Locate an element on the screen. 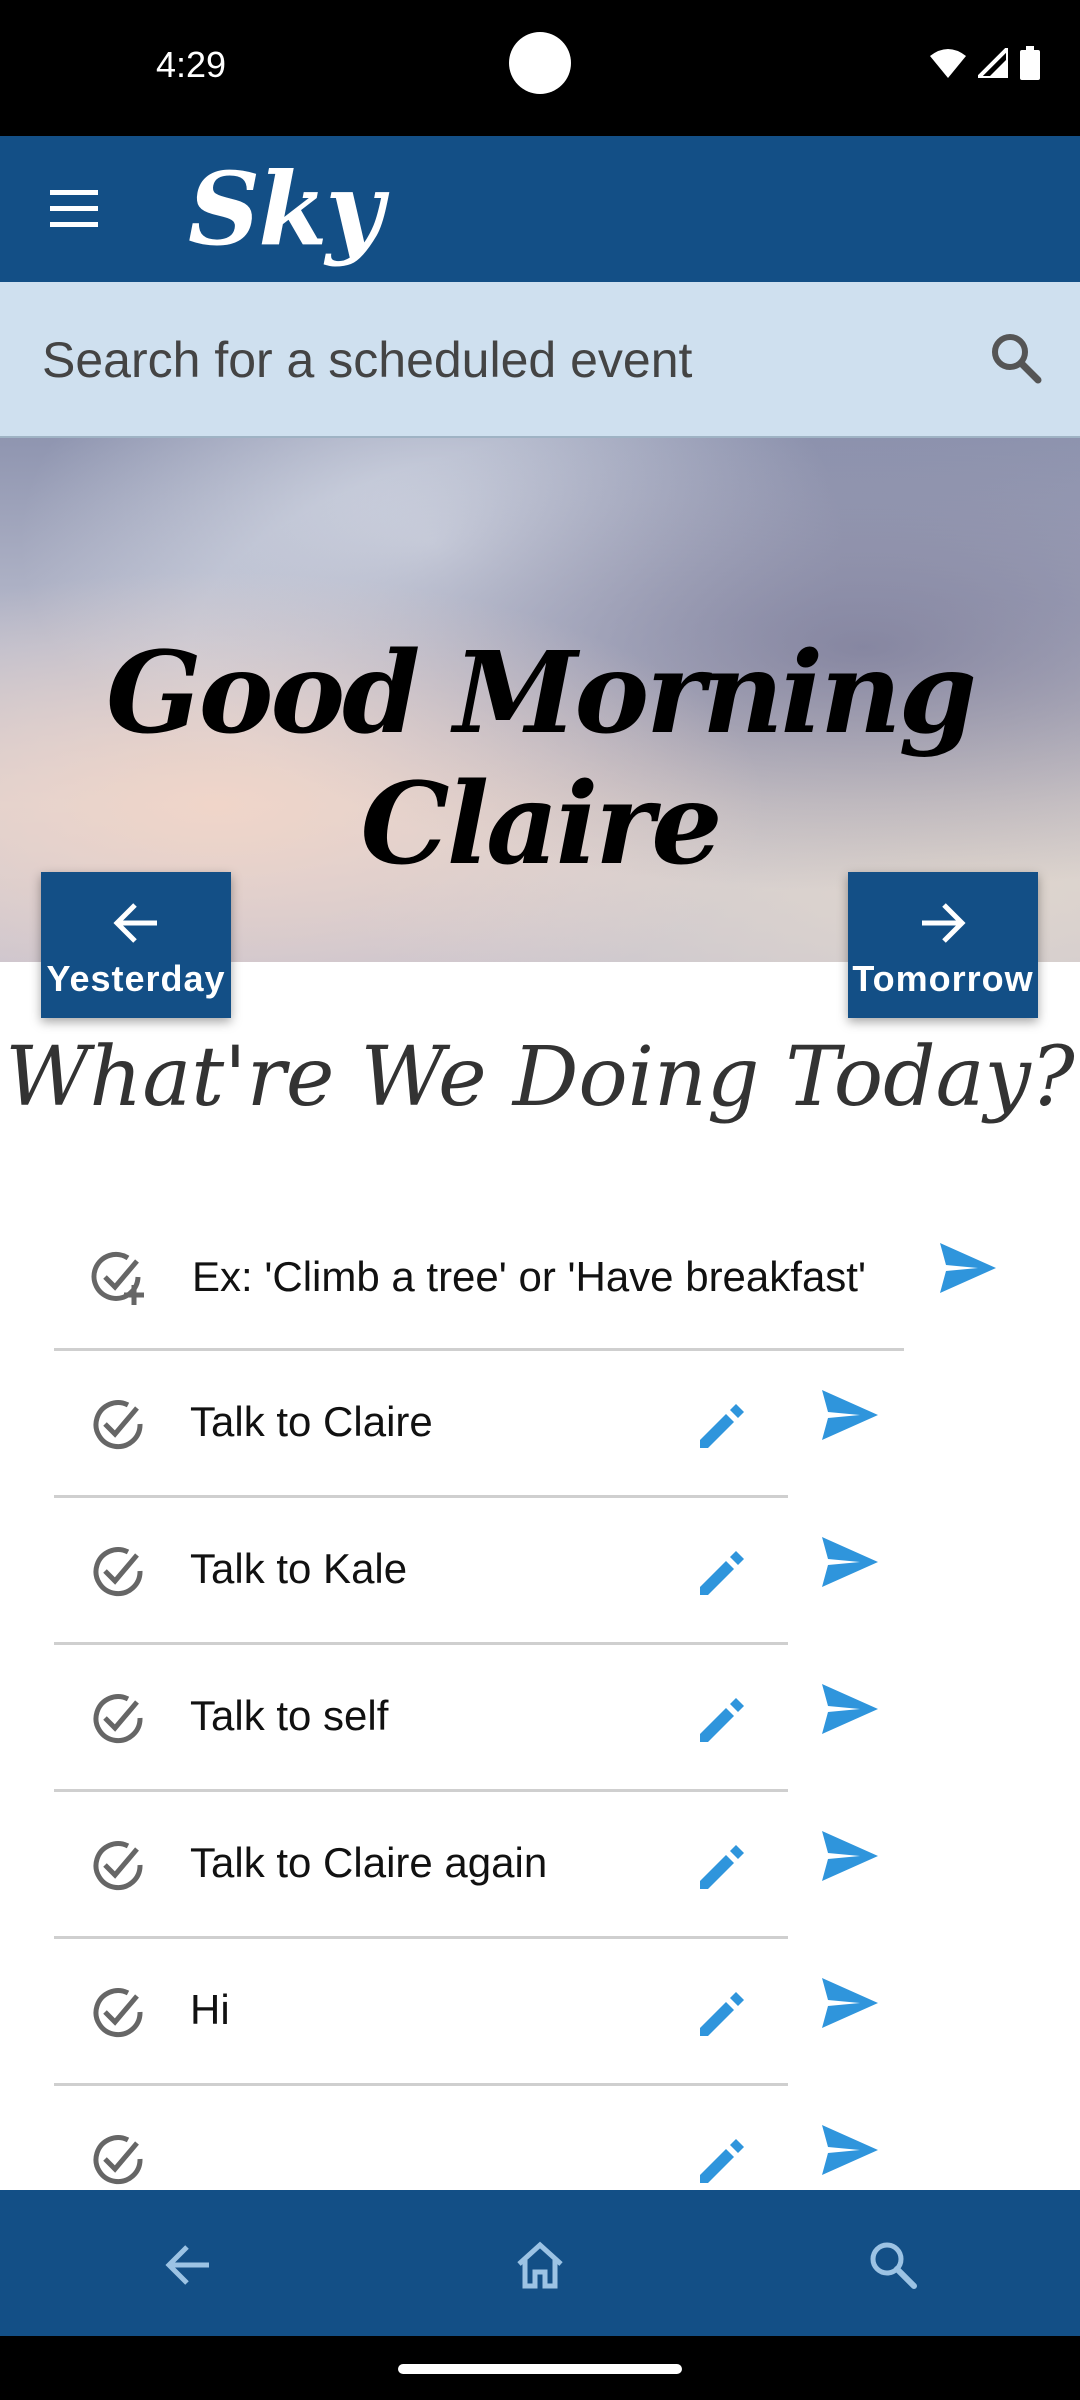  item-label: Hi is located at coordinates (210, 2009).